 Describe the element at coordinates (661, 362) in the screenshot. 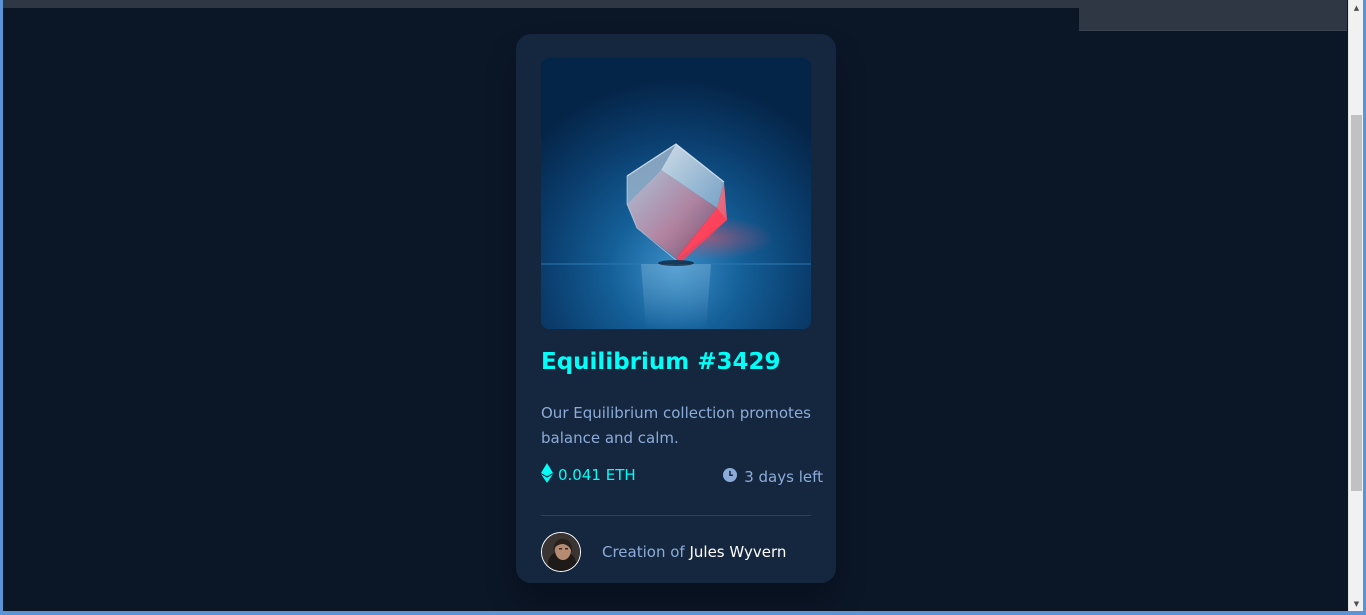

I see `nft-title: Equilibrium #3429` at that location.